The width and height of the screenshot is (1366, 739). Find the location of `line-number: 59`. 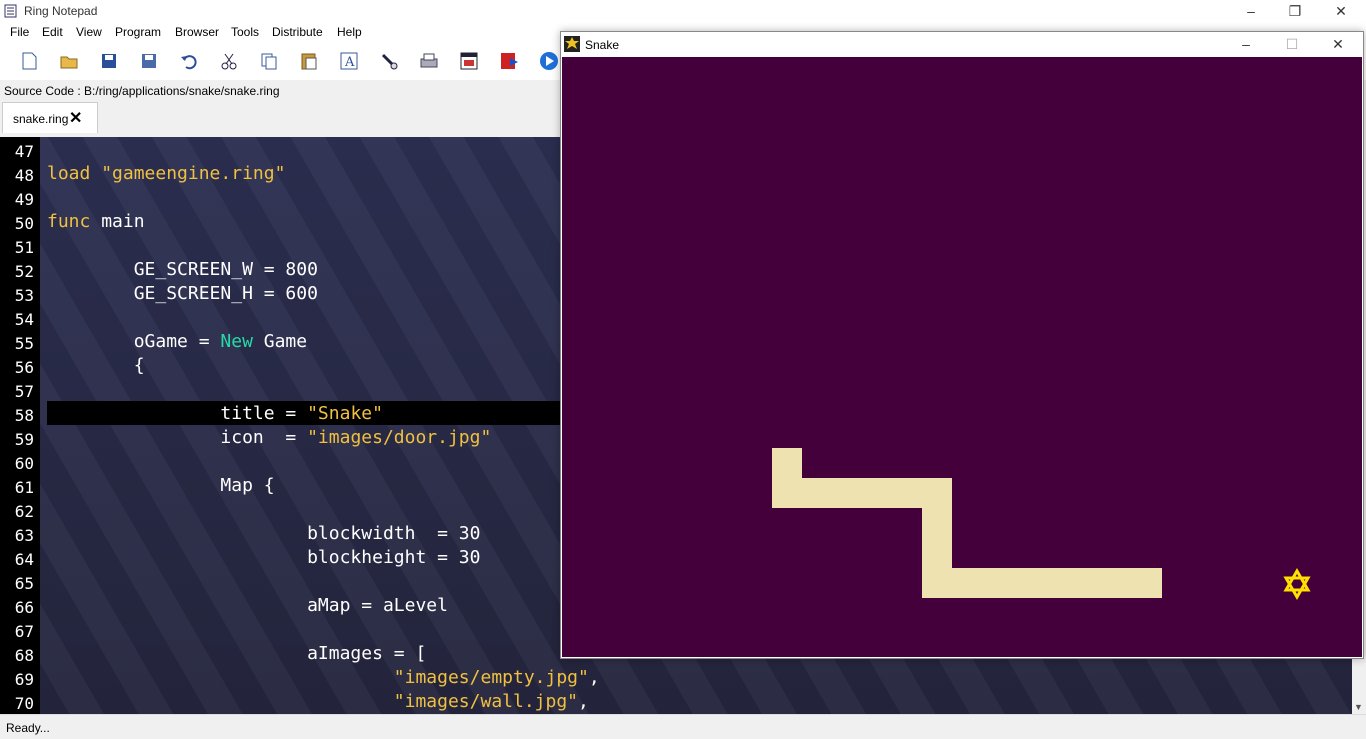

line-number: 59 is located at coordinates (24, 439).